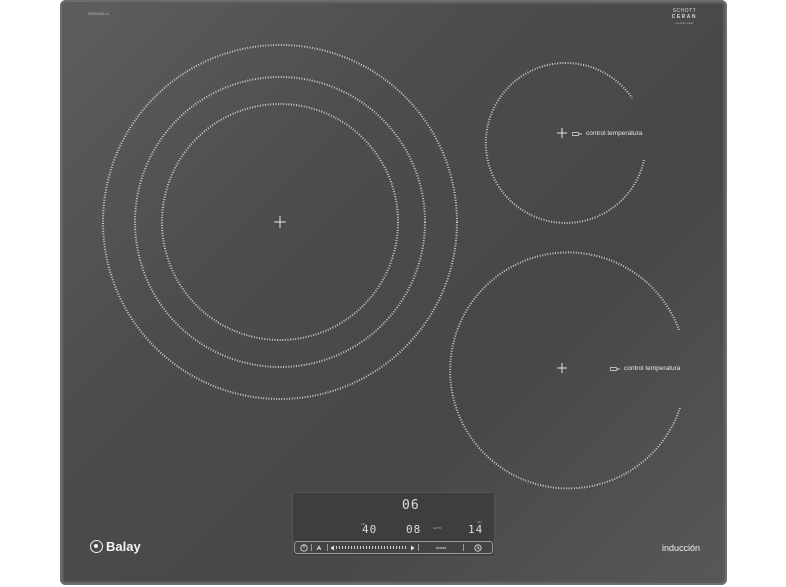 The height and width of the screenshot is (587, 786). What do you see at coordinates (370, 547) in the screenshot?
I see `power-slider` at bounding box center [370, 547].